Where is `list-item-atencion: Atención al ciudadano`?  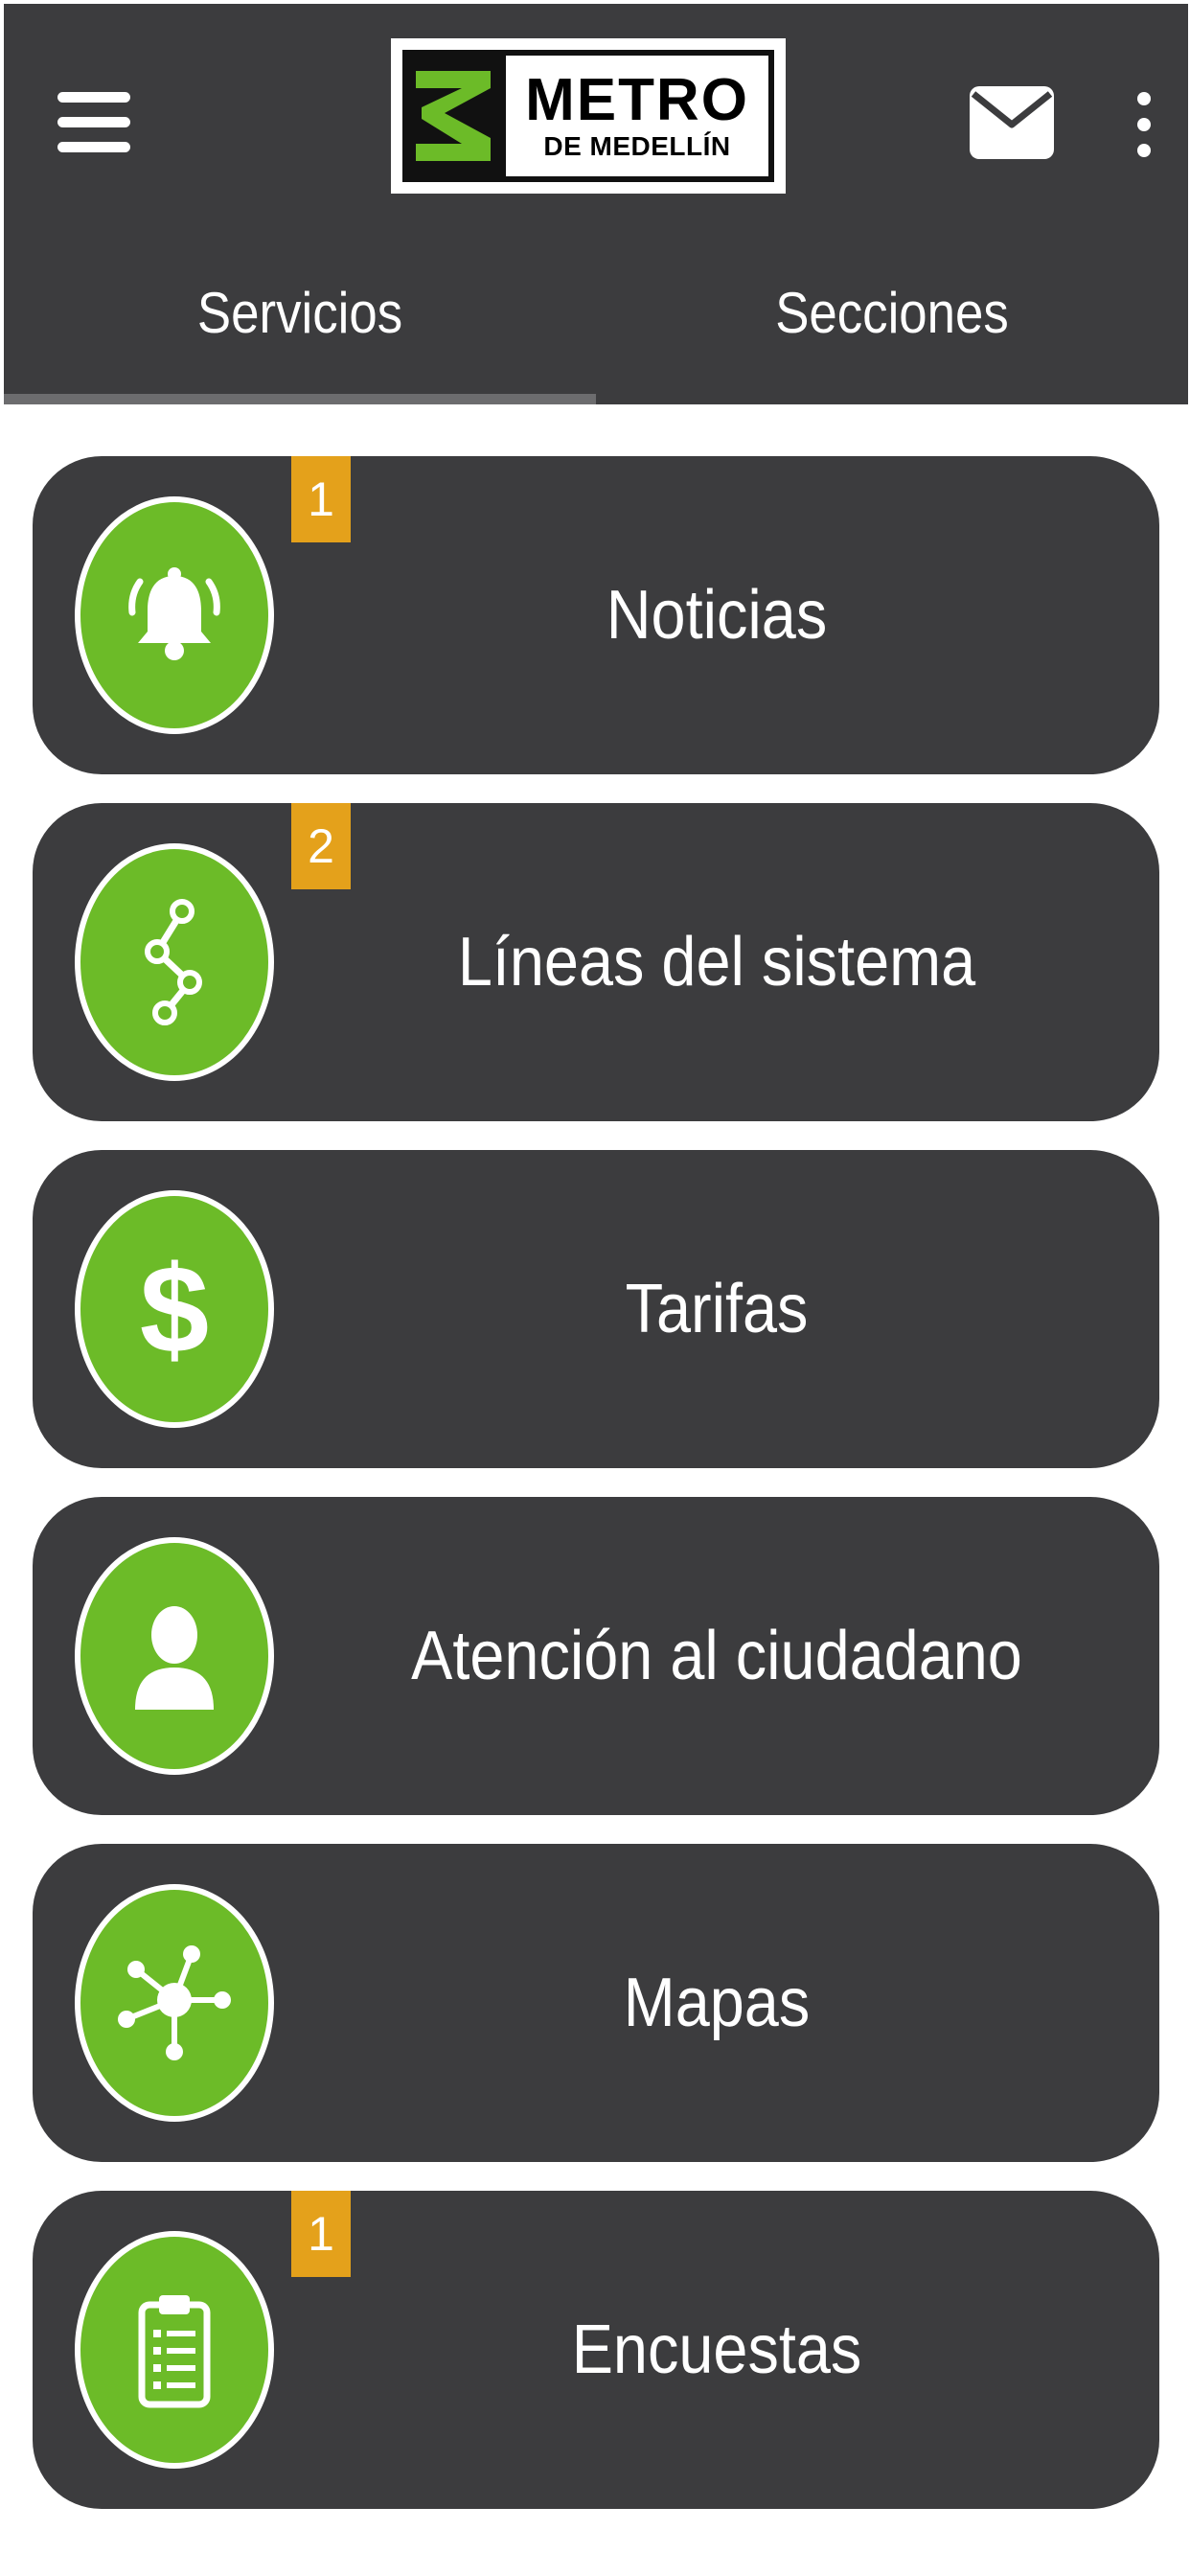
list-item-atencion: Atención al ciudadano is located at coordinates (596, 1656).